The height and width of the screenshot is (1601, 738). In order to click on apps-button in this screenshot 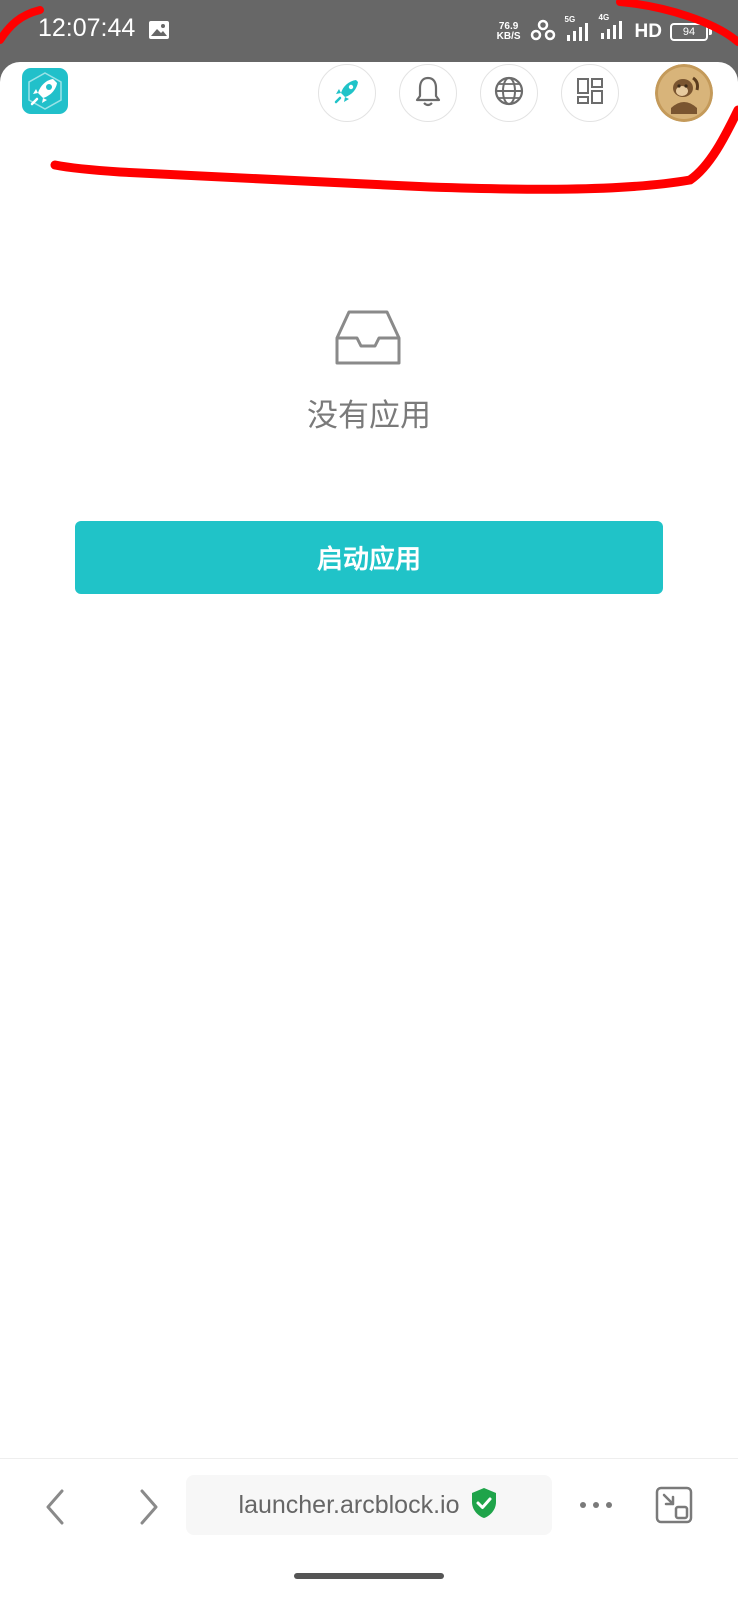, I will do `click(590, 93)`.